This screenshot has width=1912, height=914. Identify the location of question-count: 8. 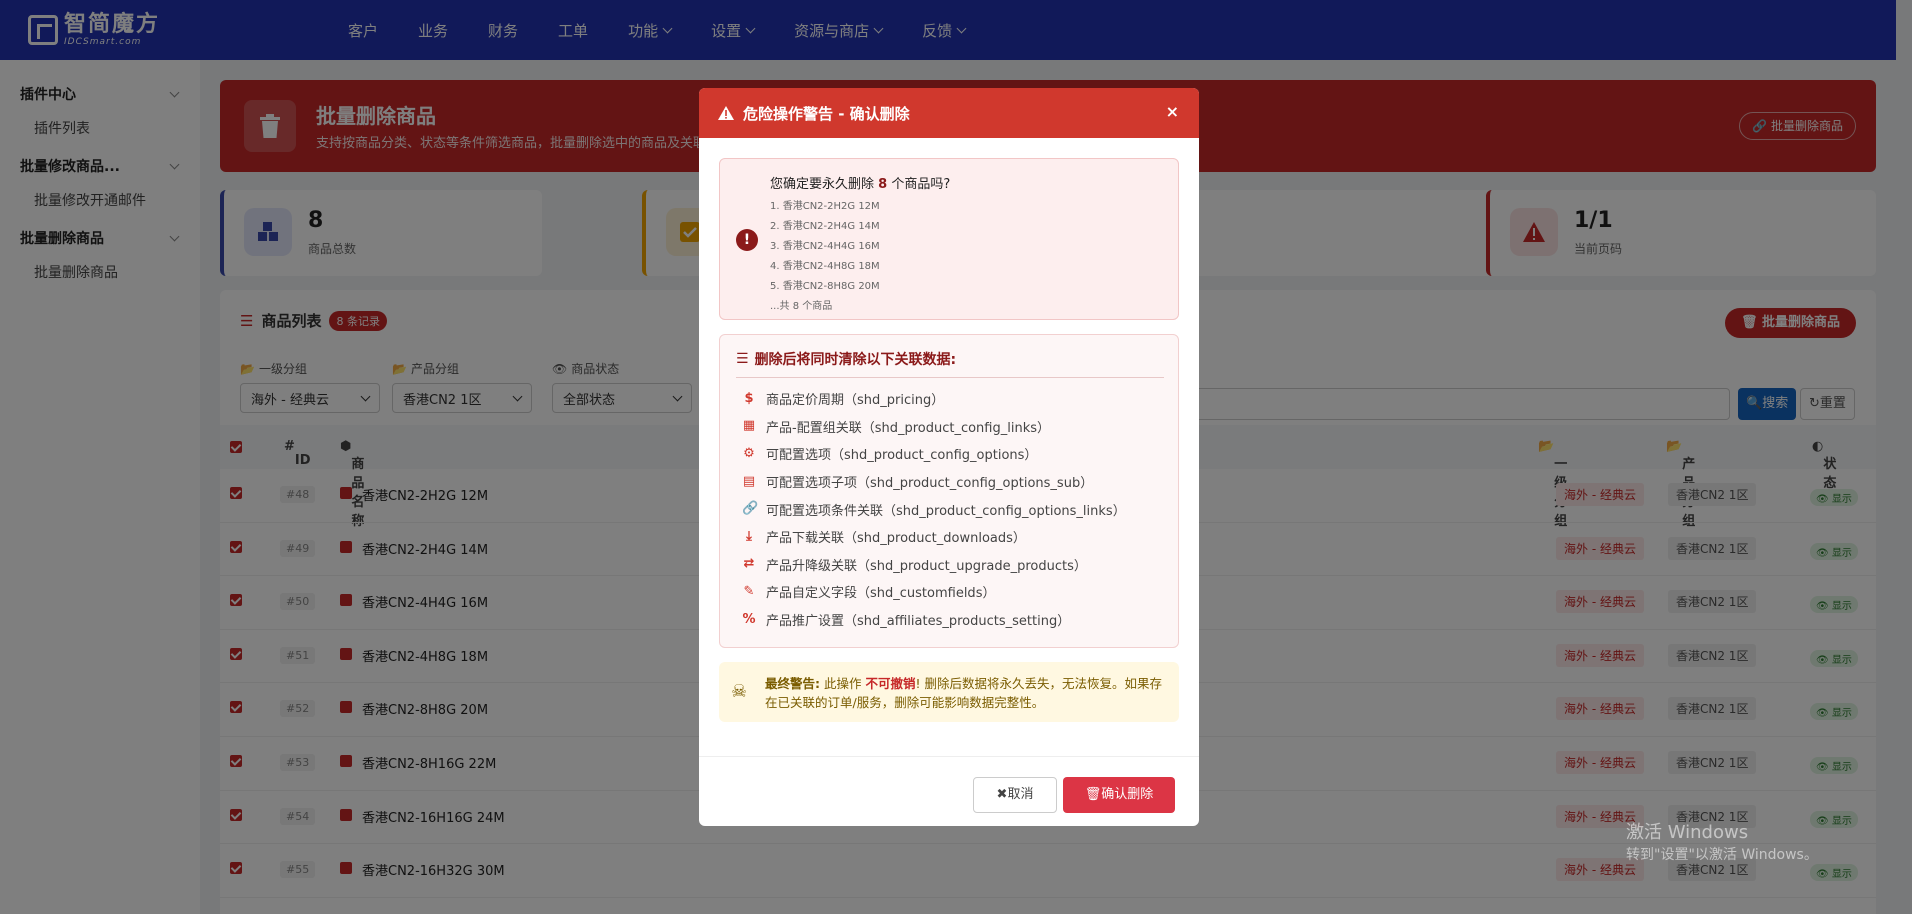
(883, 184).